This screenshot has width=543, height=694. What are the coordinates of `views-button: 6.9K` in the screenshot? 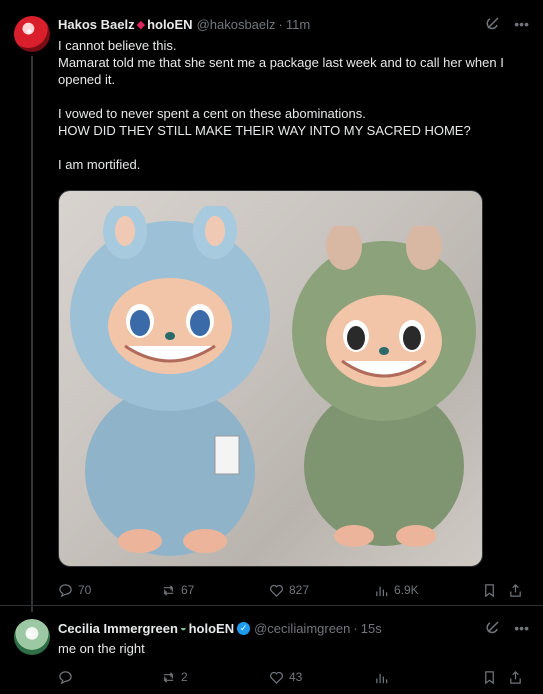 It's located at (396, 590).